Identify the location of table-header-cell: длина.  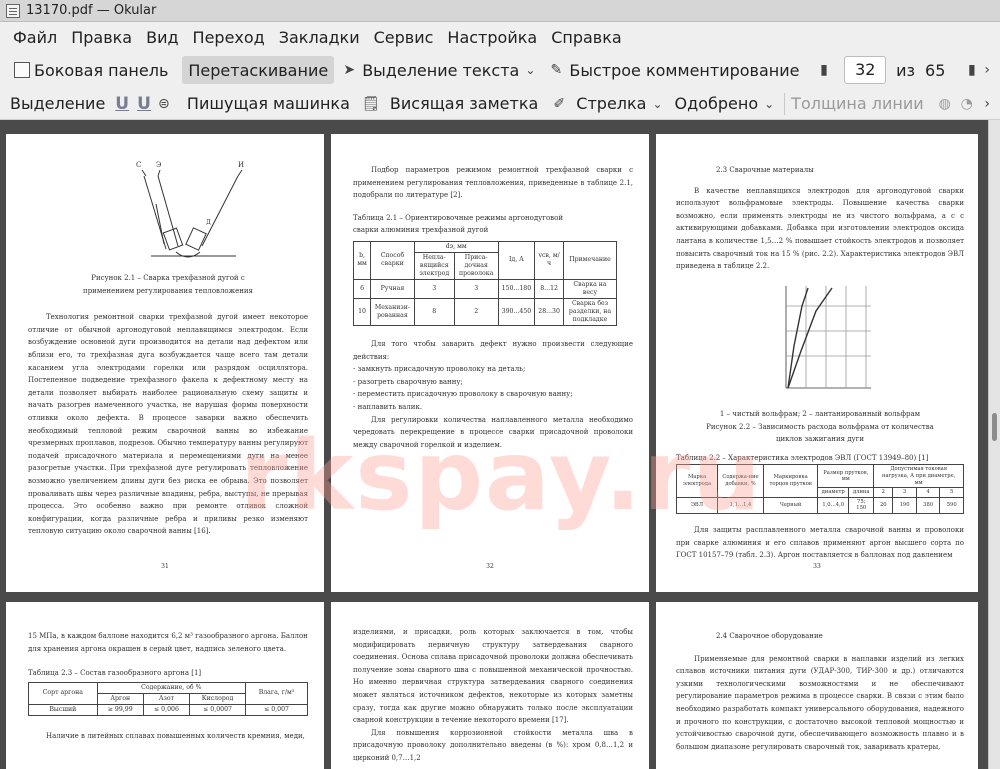
(861, 492).